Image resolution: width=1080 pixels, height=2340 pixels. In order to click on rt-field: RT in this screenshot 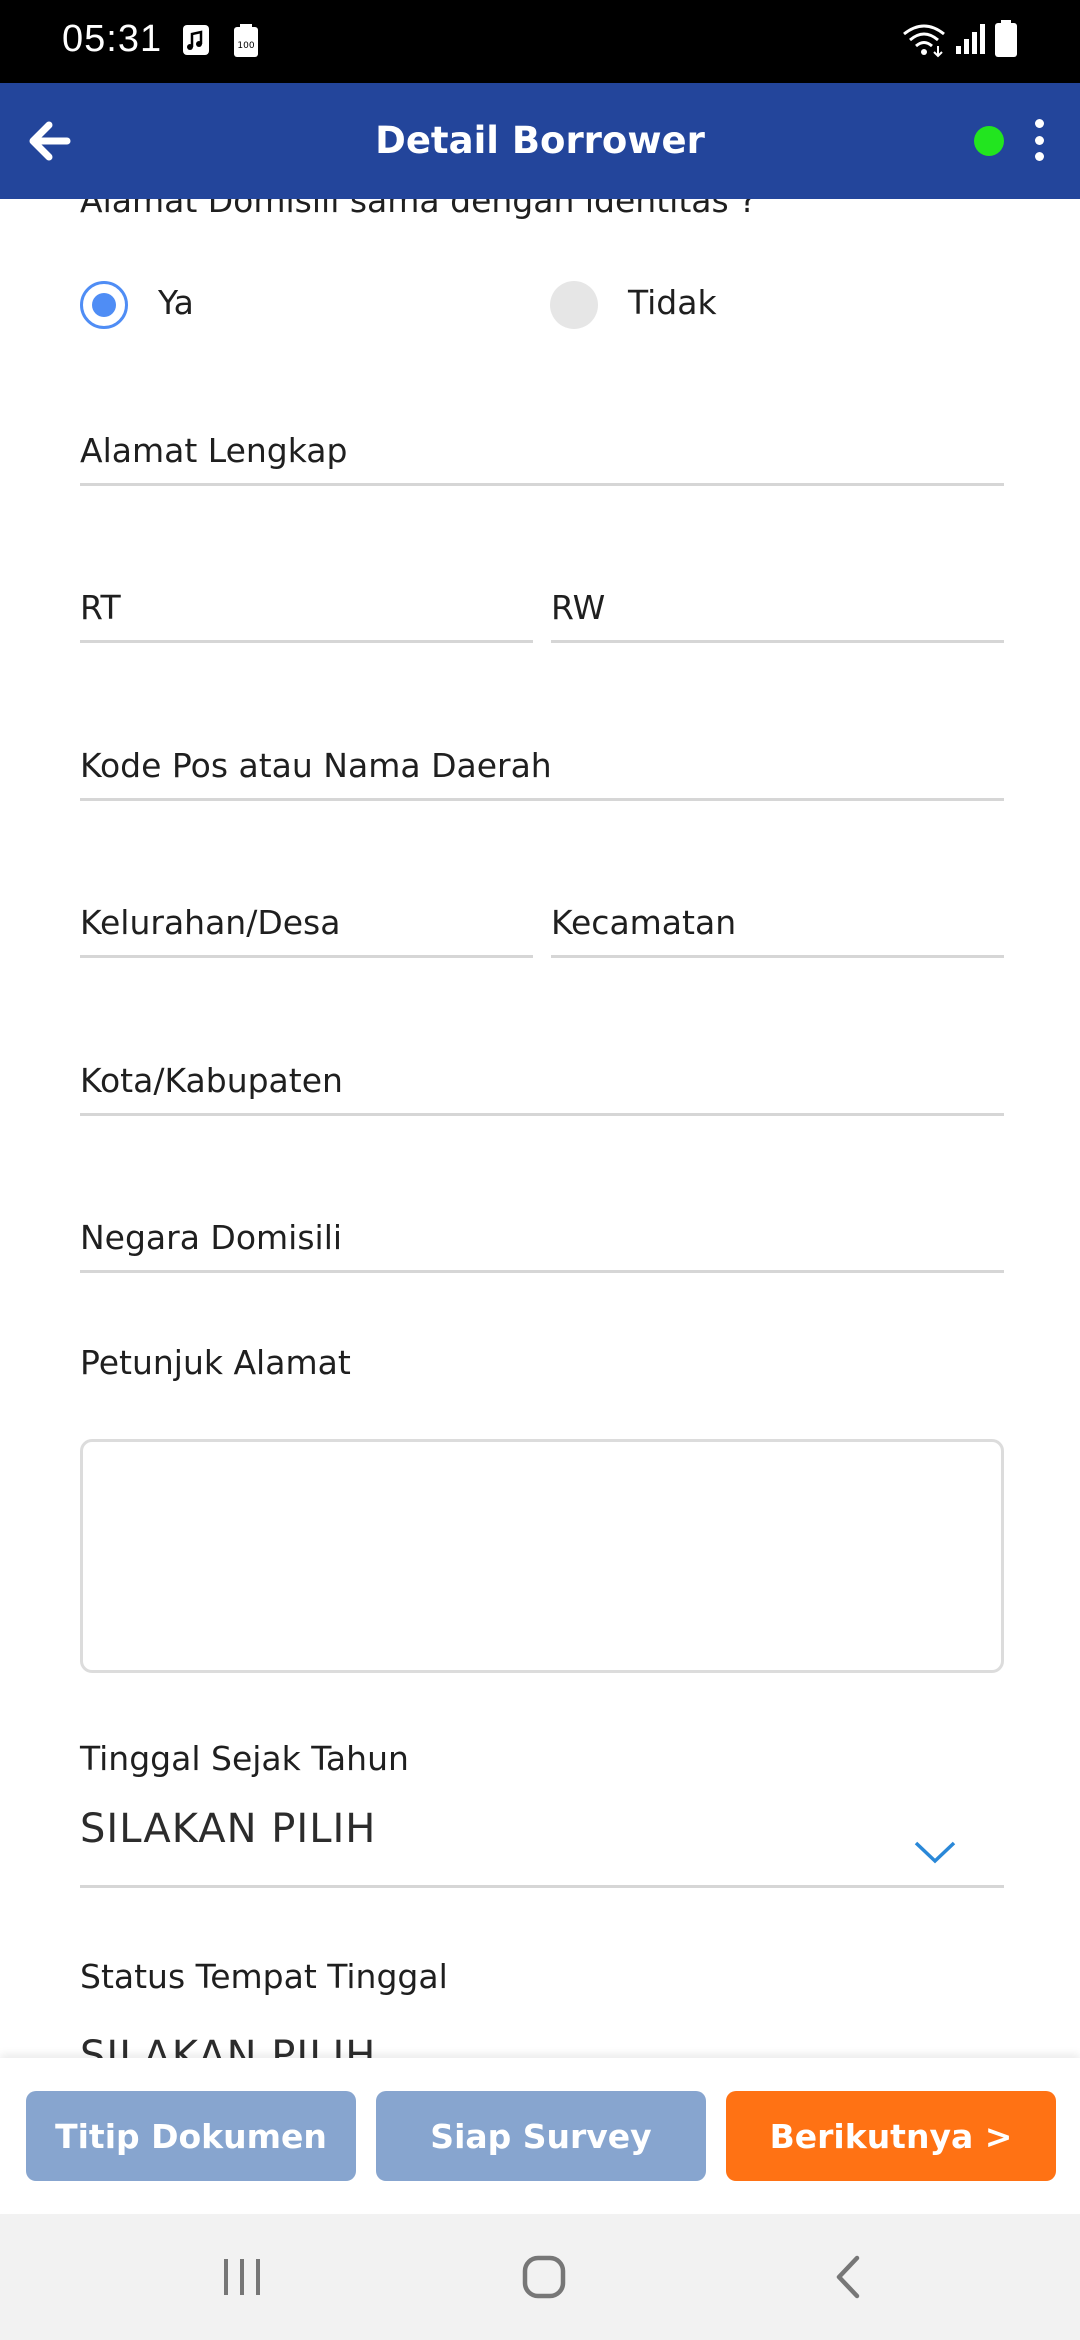, I will do `click(306, 613)`.